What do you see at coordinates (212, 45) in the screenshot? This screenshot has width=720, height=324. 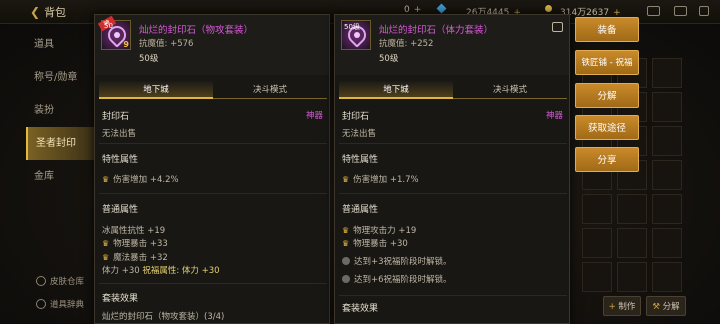 I see `tooltip-header: 50 神 9 灿烂的封印石（物攻套装） 抗魔值: +576 50级` at bounding box center [212, 45].